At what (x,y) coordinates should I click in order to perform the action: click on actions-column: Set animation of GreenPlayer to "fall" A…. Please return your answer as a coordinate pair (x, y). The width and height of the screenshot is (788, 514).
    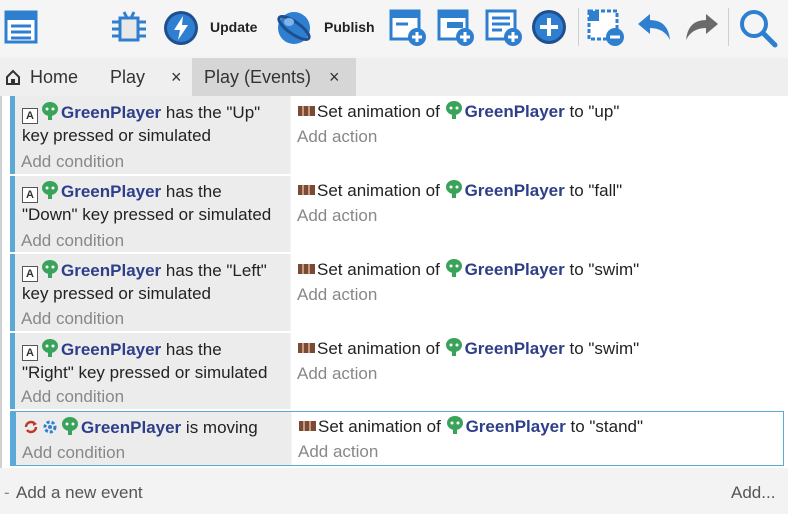
    Looking at the image, I should click on (537, 214).